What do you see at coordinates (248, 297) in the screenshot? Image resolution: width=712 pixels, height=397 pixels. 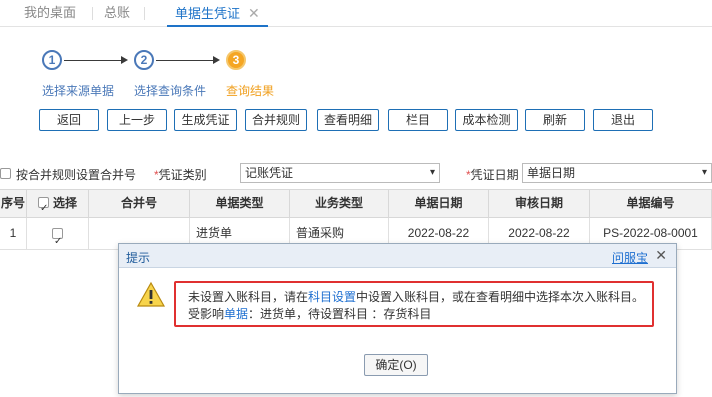 I see `message-text: 未设置入账科目，请在` at bounding box center [248, 297].